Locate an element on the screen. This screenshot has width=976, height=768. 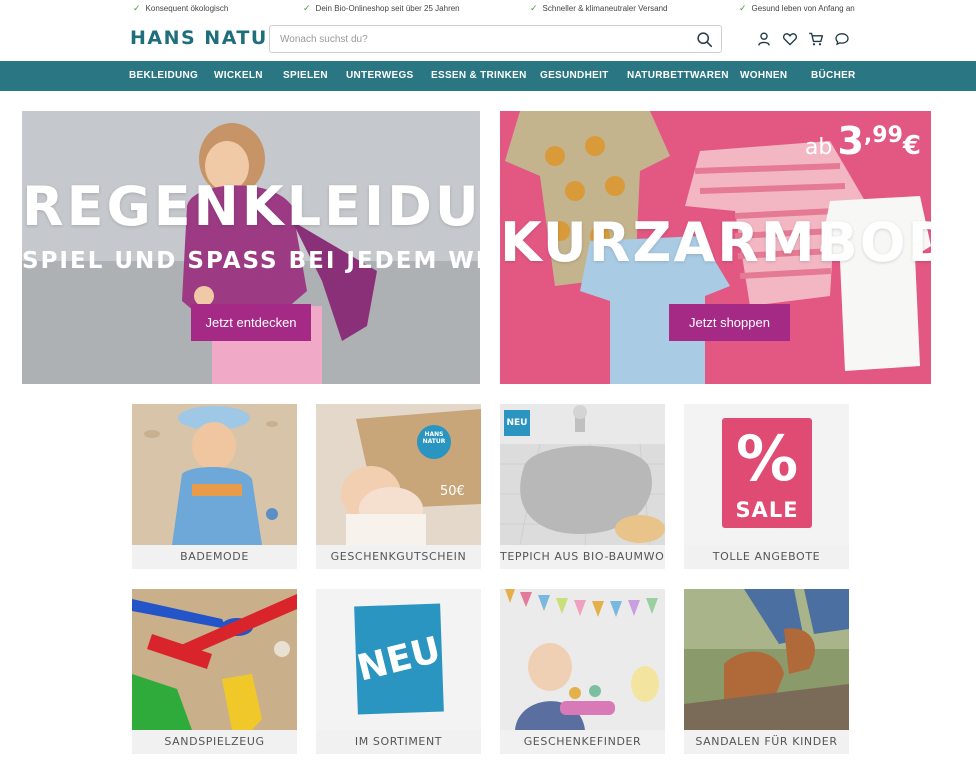
site-header: HANS NATUR is located at coordinates (488, 39).